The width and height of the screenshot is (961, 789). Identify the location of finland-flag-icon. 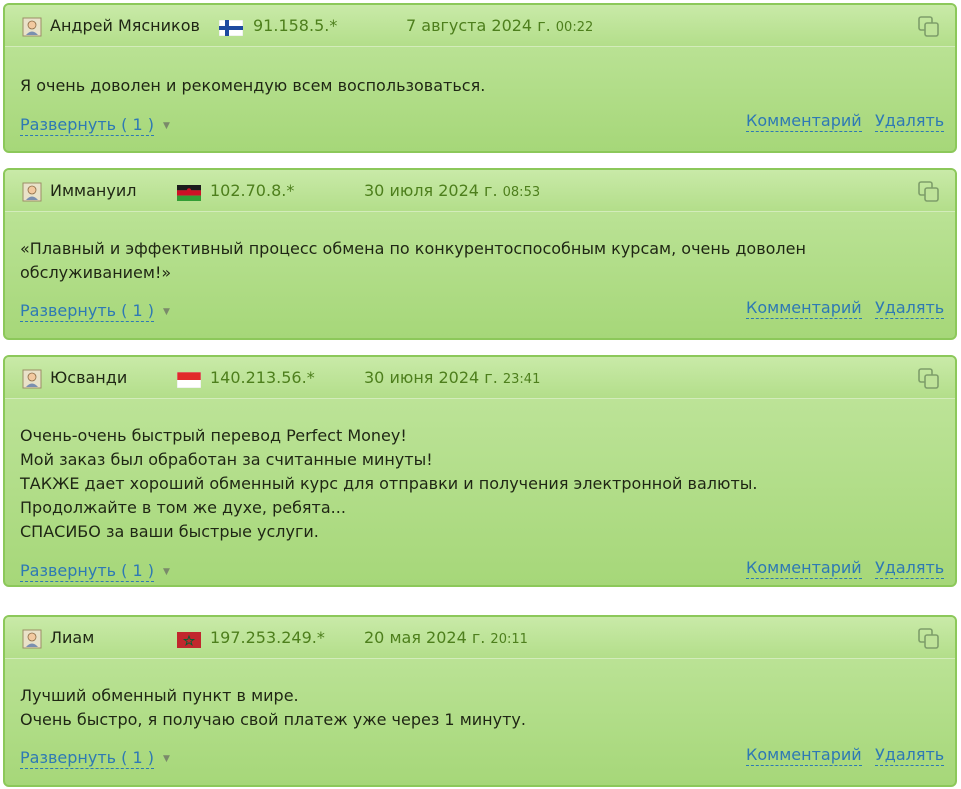
(231, 28).